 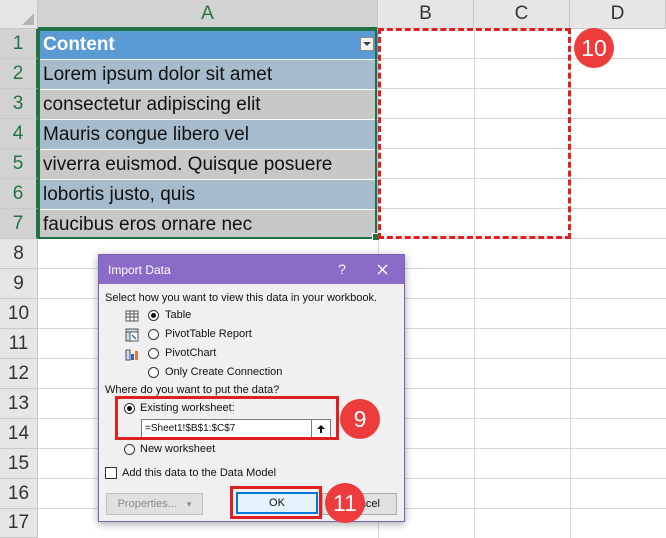 I want to click on row-header-9: 9, so click(x=19, y=284).